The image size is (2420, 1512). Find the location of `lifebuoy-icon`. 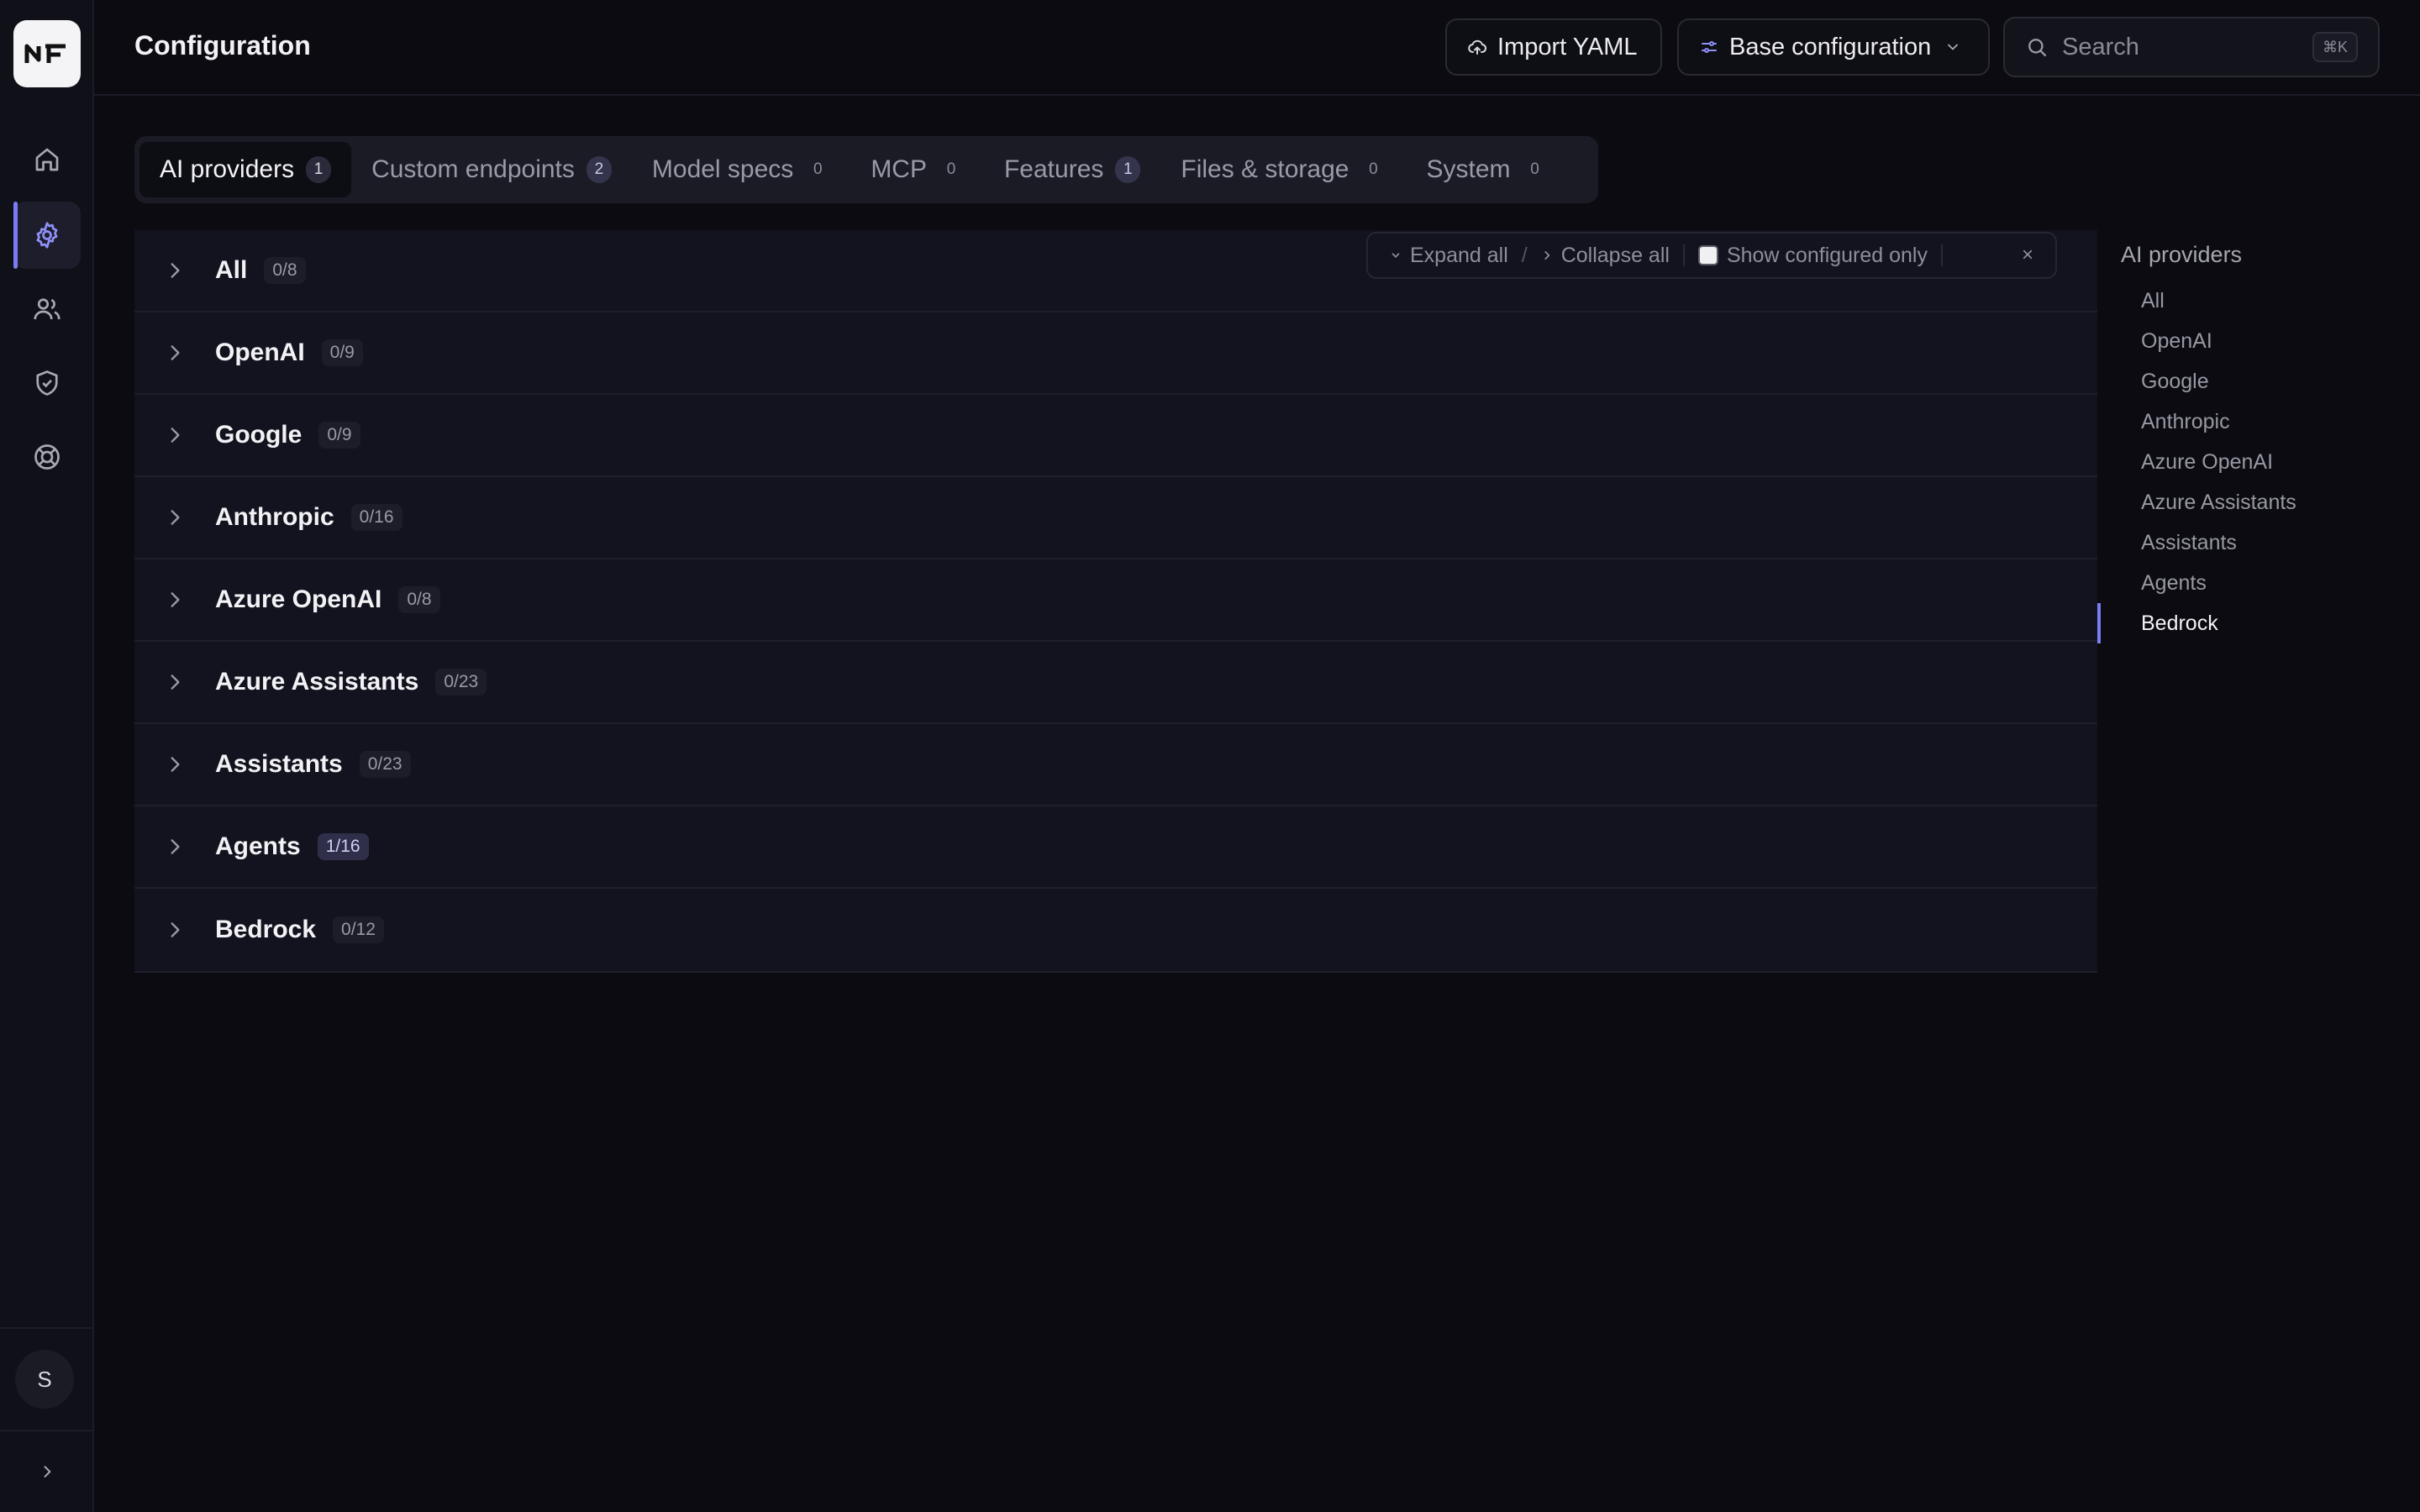

lifebuoy-icon is located at coordinates (47, 457).